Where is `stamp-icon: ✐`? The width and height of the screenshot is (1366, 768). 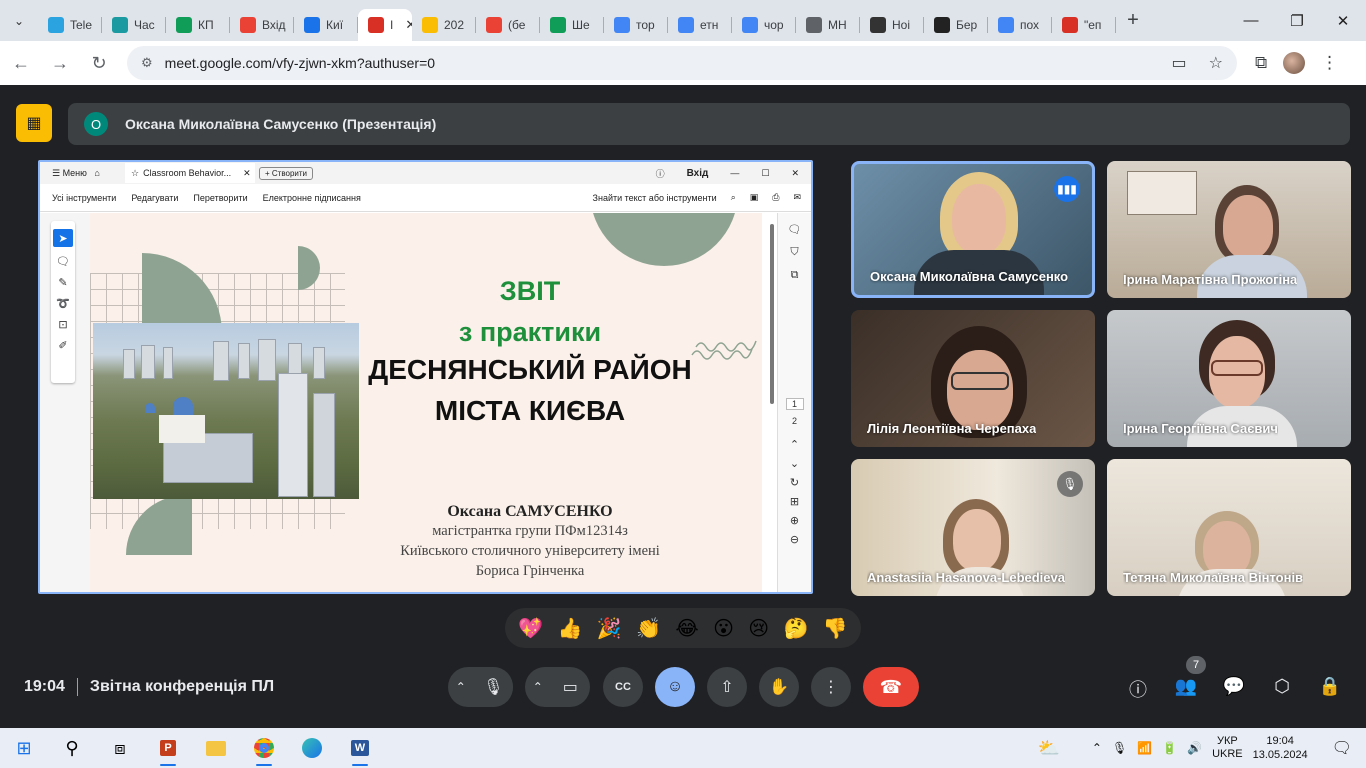 stamp-icon: ✐ is located at coordinates (62, 345).